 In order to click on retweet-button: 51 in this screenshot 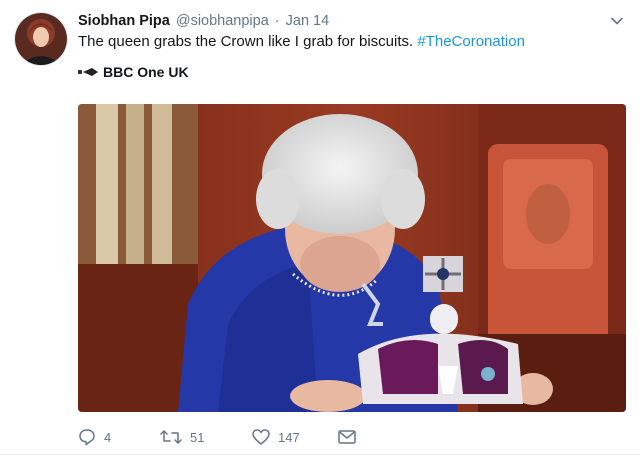, I will do `click(206, 437)`.